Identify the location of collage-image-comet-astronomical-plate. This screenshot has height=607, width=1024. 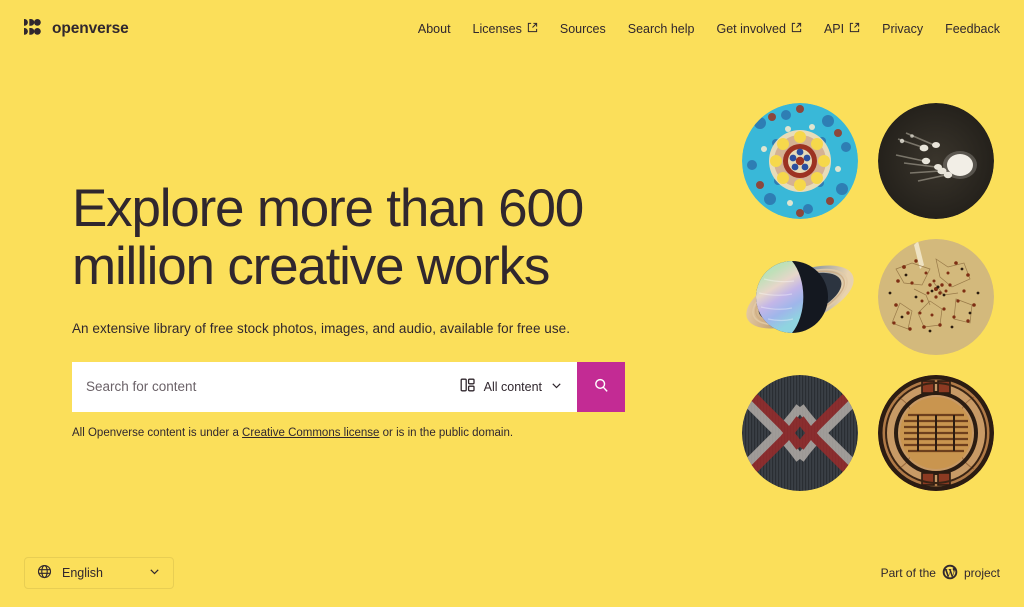
(936, 161).